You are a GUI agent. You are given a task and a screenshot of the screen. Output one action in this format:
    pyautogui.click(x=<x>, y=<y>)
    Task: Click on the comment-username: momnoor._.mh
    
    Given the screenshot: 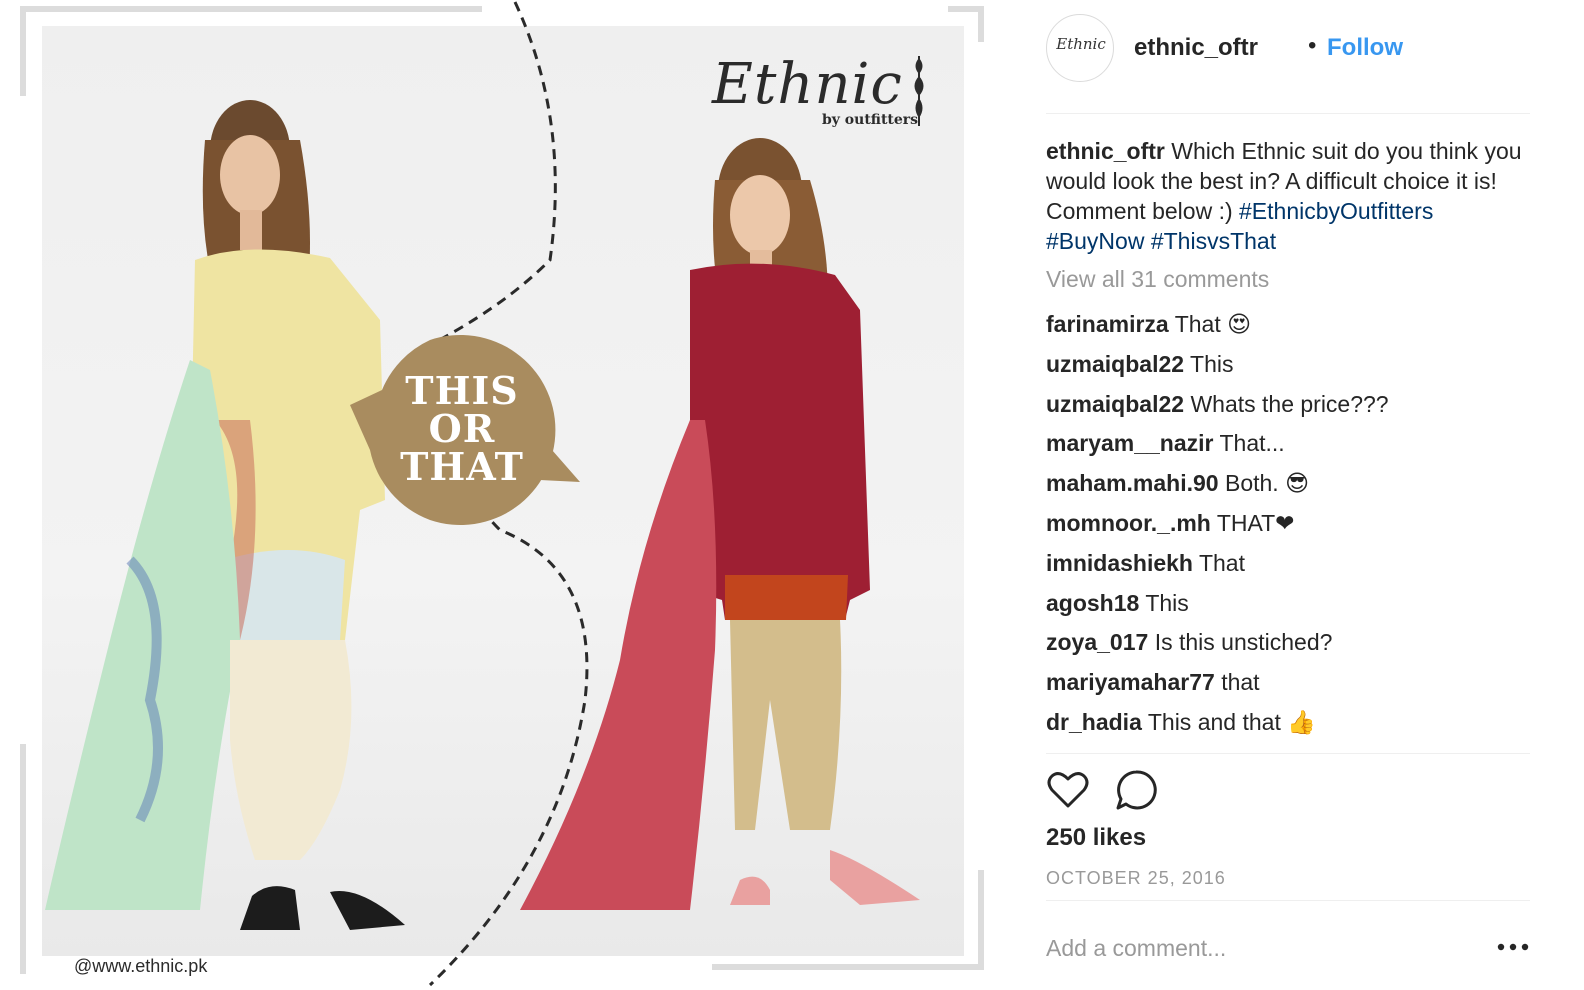 What is the action you would take?
    pyautogui.click(x=1128, y=523)
    